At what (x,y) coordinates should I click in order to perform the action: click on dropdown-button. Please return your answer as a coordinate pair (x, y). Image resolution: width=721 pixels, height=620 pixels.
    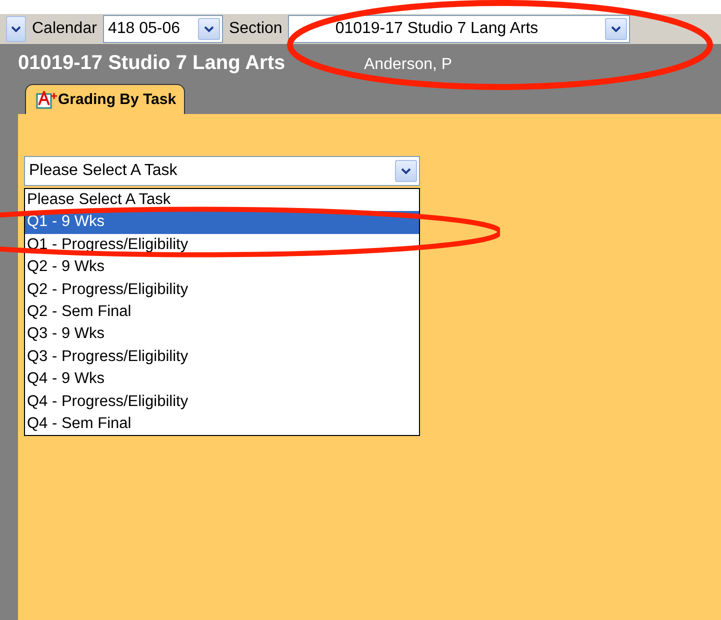
    Looking at the image, I should click on (16, 29).